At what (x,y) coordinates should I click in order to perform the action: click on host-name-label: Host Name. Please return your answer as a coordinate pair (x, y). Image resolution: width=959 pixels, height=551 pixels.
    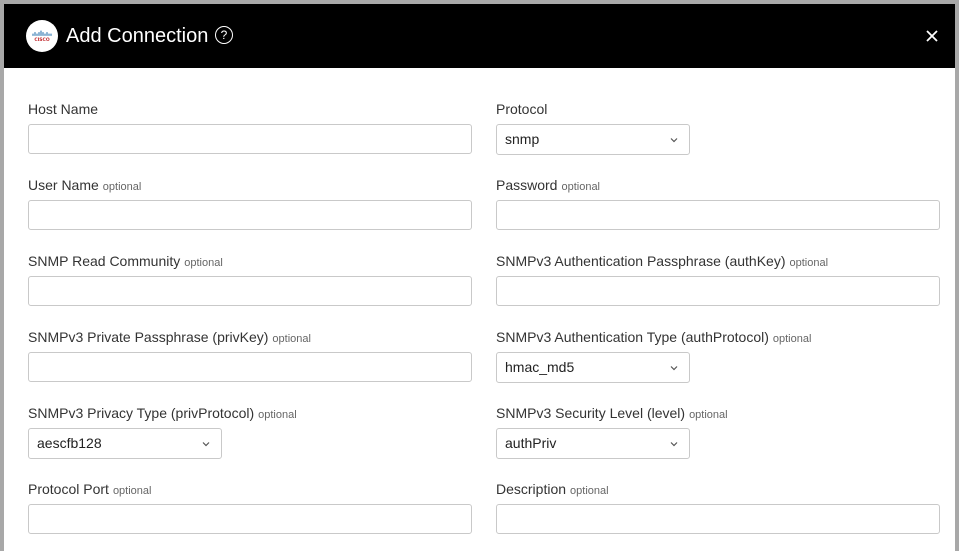
    Looking at the image, I should click on (63, 109).